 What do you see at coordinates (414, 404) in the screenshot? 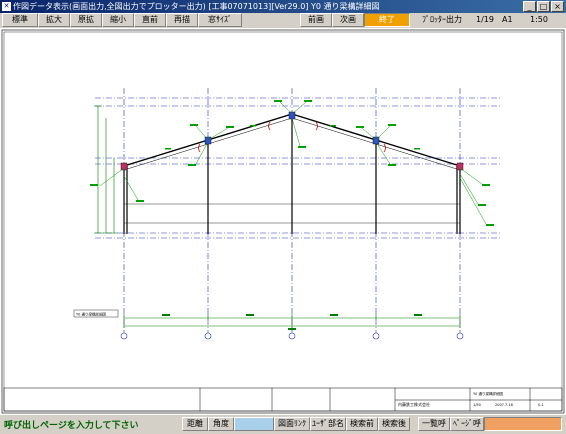
I see `title-block-company: 内藤鉄工株式会社` at bounding box center [414, 404].